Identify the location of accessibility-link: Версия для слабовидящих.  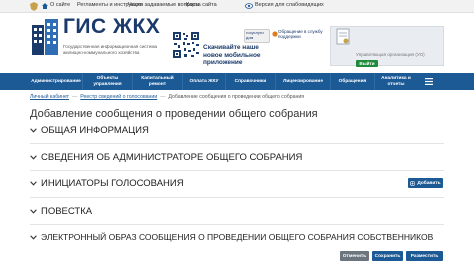
(289, 5).